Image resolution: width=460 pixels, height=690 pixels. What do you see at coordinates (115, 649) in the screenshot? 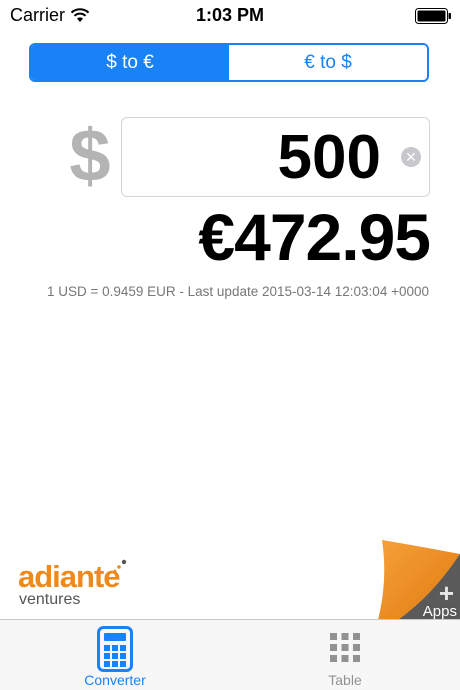
I see `calculator-icon` at bounding box center [115, 649].